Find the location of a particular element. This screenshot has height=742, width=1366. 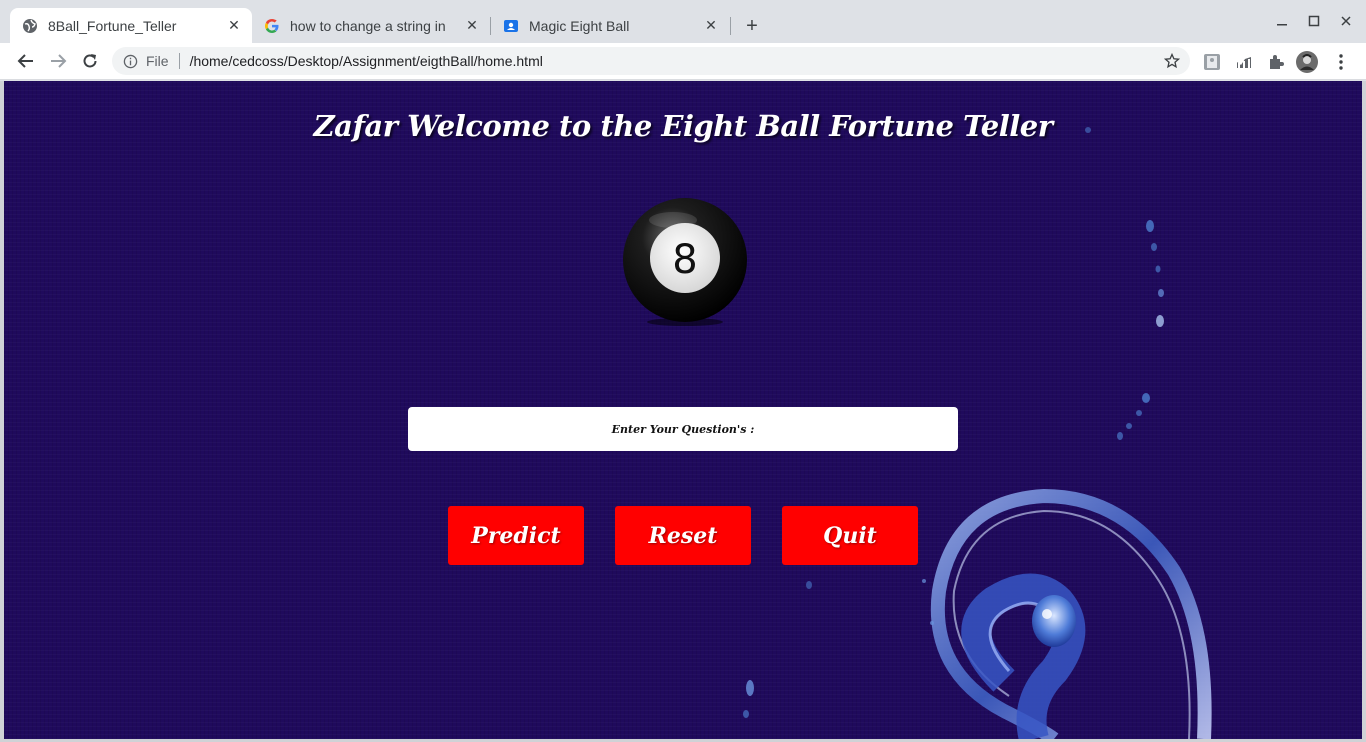

tab-title: 8Ball_Fortune_Teller is located at coordinates (112, 25).